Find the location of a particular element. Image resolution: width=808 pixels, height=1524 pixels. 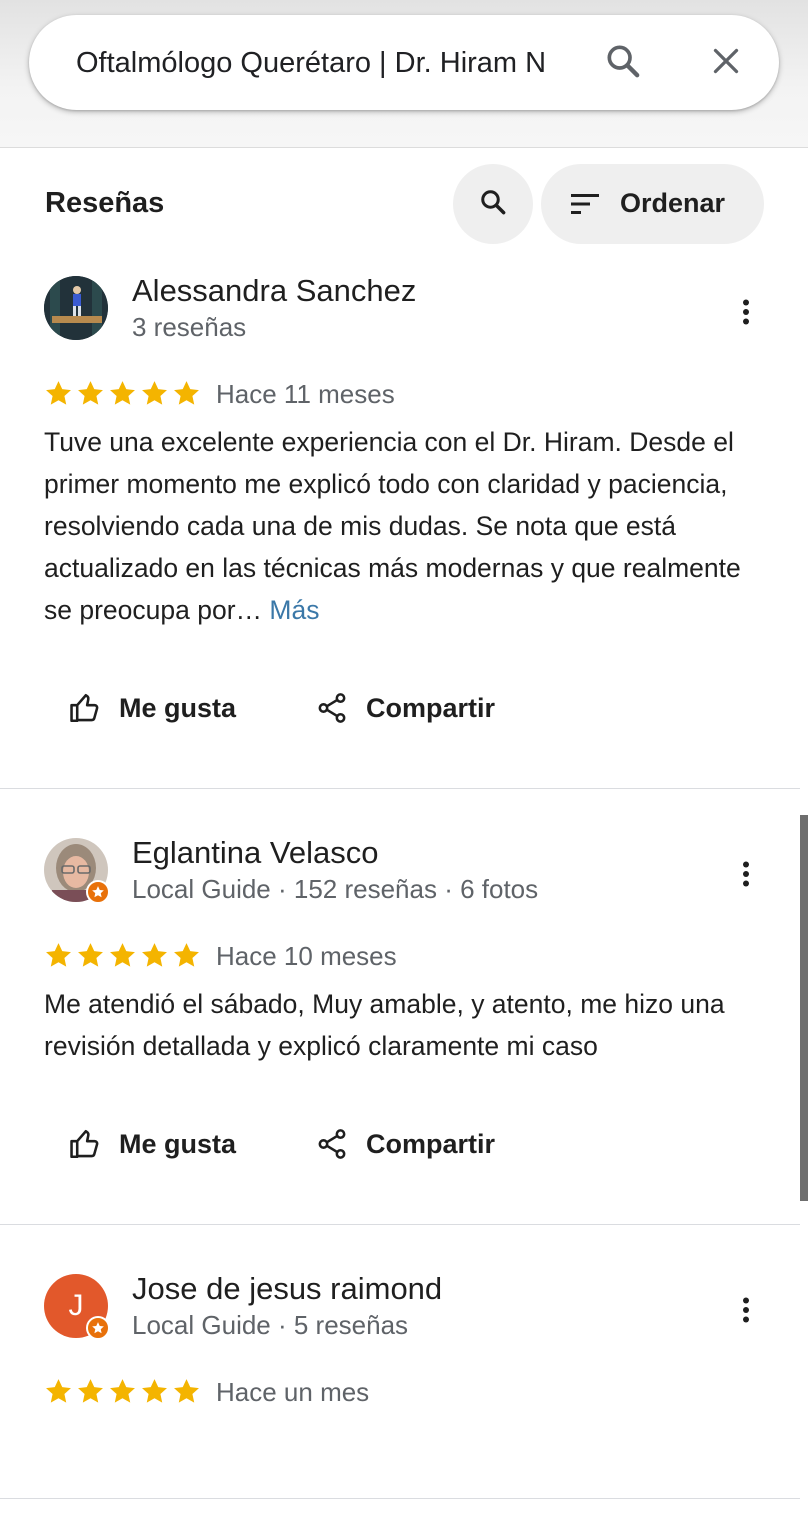

author-meta: Local Guide · 5 reseñas is located at coordinates (270, 1325).